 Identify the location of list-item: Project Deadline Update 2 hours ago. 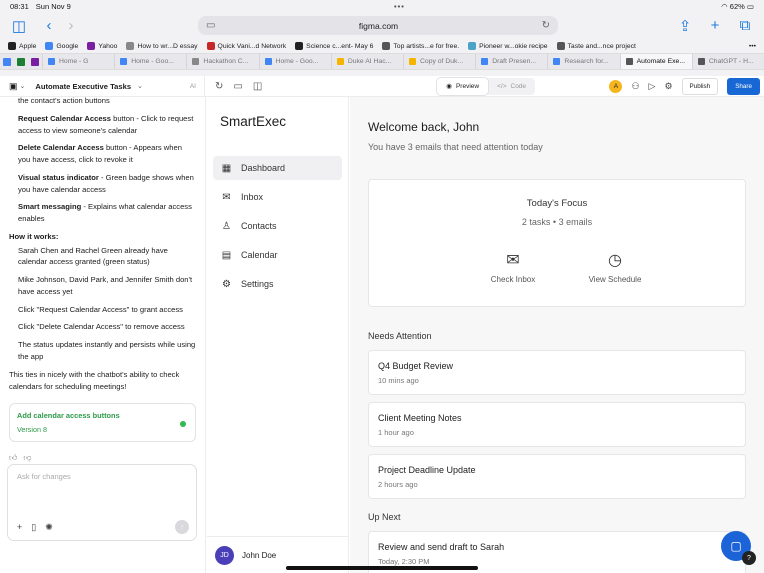
(557, 476).